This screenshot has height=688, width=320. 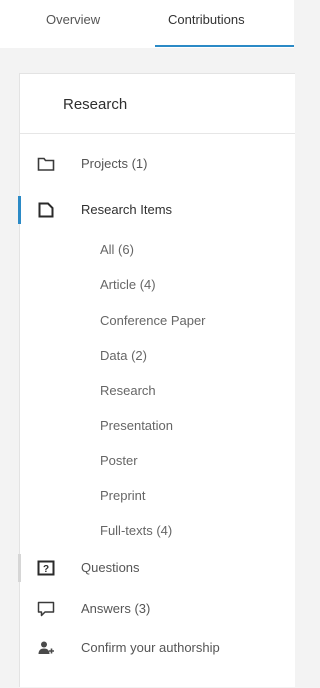 What do you see at coordinates (95, 104) in the screenshot?
I see `panel-title: Research` at bounding box center [95, 104].